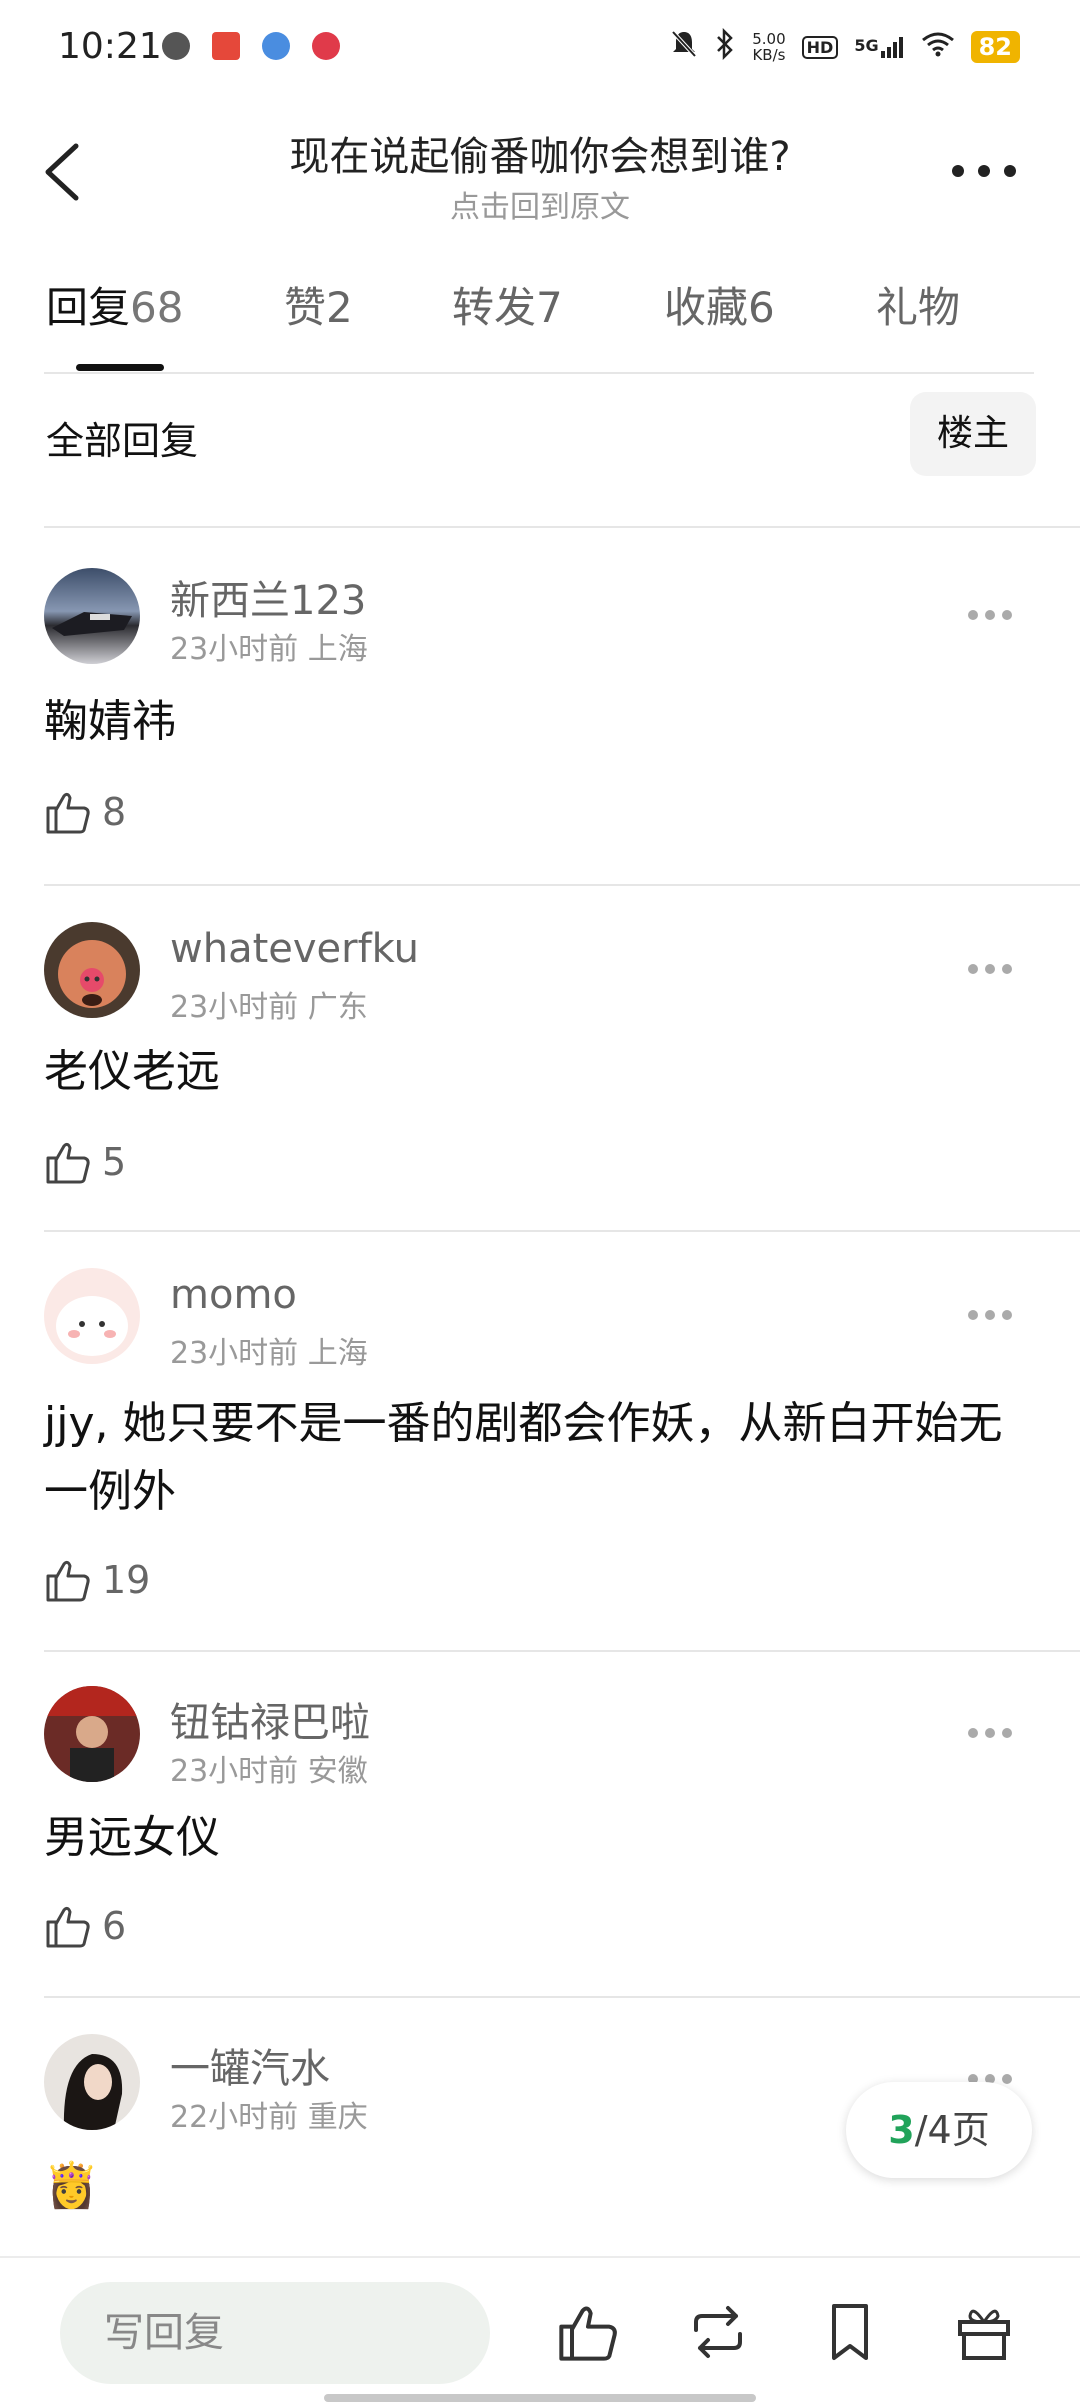 The width and height of the screenshot is (1080, 2408). I want to click on header: 现在说起偷番咖你会想到谁? 点击回到原文, so click(540, 170).